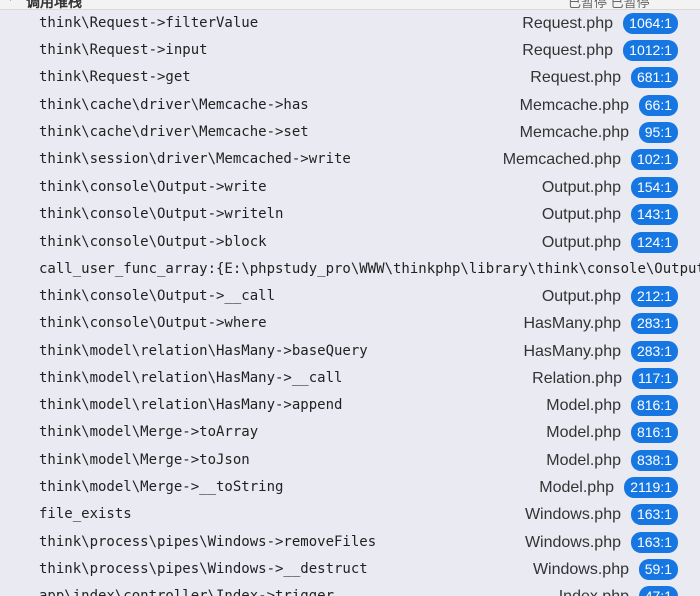  I want to click on frame-function-name: think\Request->input, so click(123, 50).